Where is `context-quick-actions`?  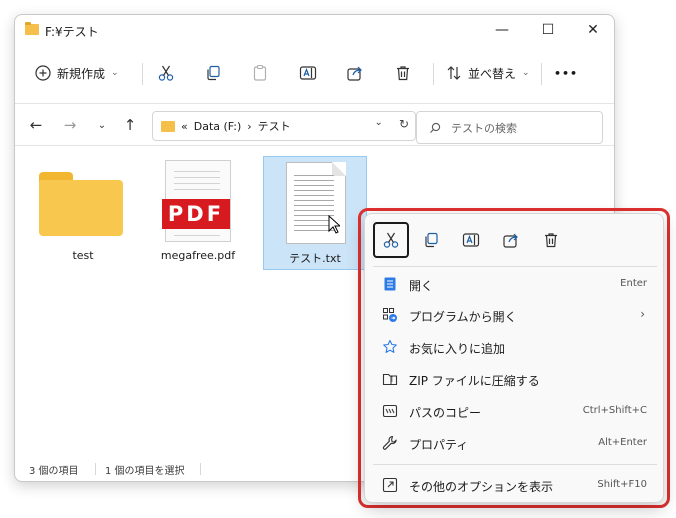 context-quick-actions is located at coordinates (471, 240).